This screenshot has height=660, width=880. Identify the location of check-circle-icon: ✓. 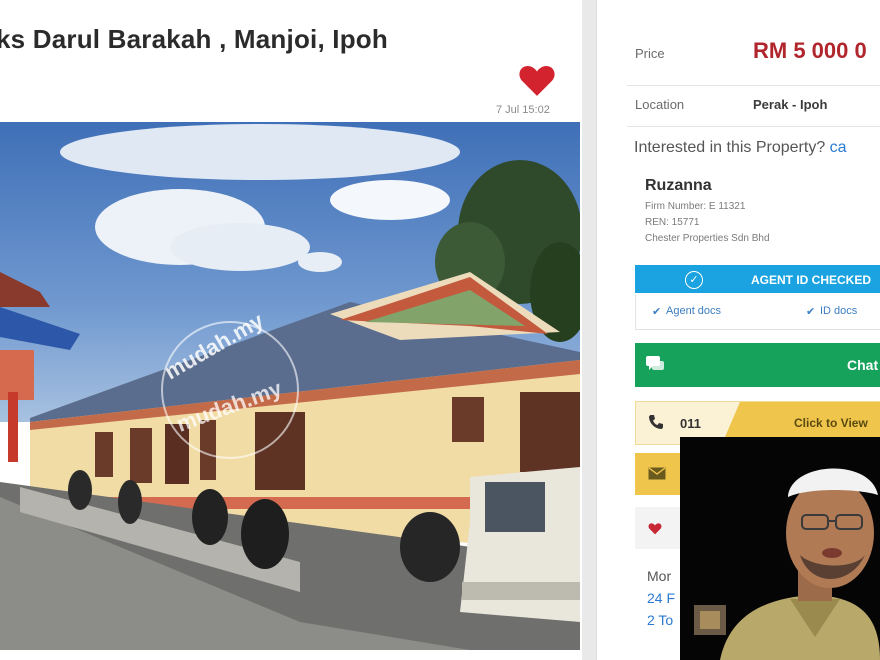
(694, 280).